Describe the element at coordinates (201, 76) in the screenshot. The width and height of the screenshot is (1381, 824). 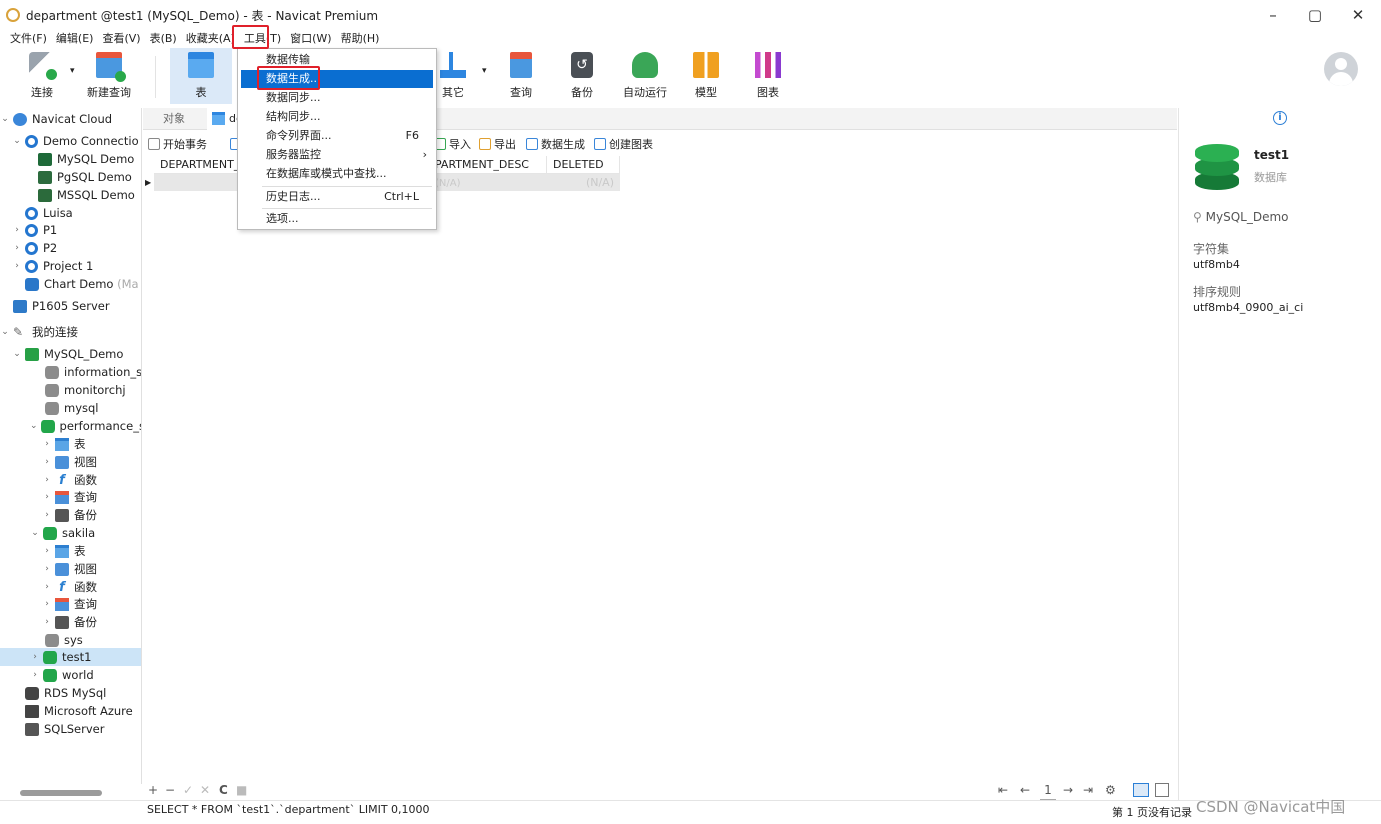
I see `table-button: 表` at that location.